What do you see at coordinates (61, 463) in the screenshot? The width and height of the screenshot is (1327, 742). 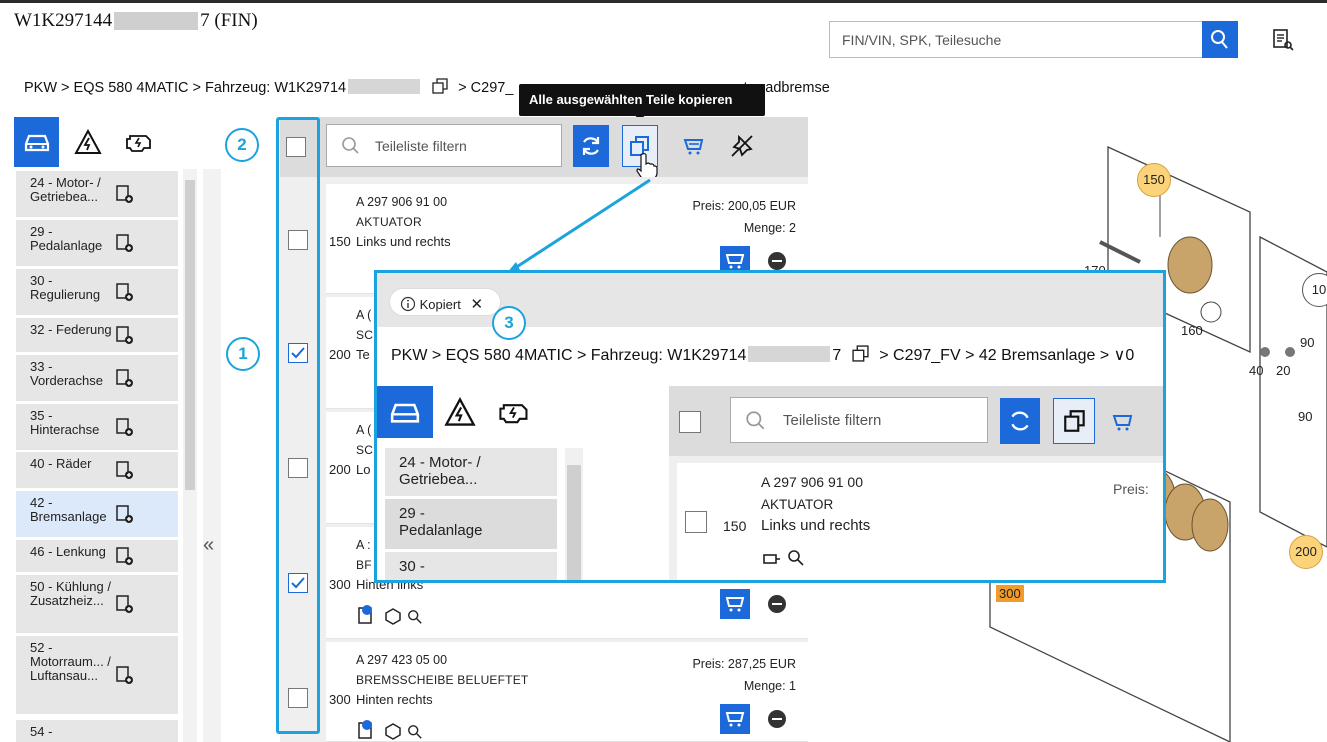 I see `sidebar-item-label: 40 - Räder` at bounding box center [61, 463].